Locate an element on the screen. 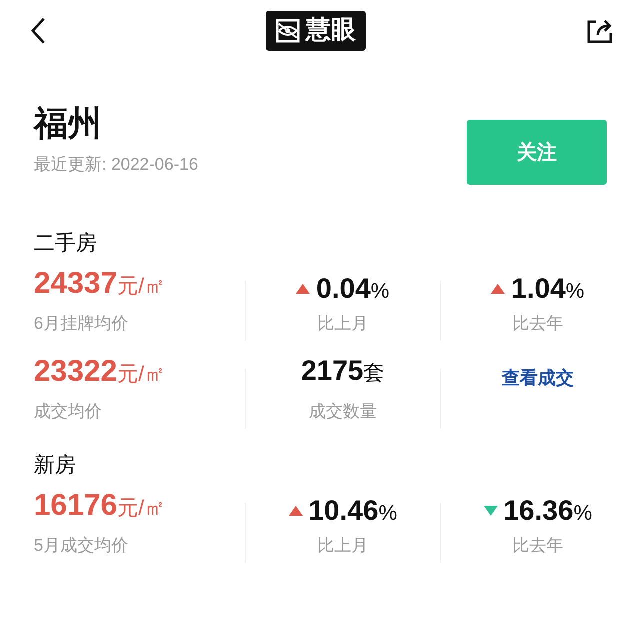 The height and width of the screenshot is (632, 640). count-label: 成交数量 is located at coordinates (343, 412).